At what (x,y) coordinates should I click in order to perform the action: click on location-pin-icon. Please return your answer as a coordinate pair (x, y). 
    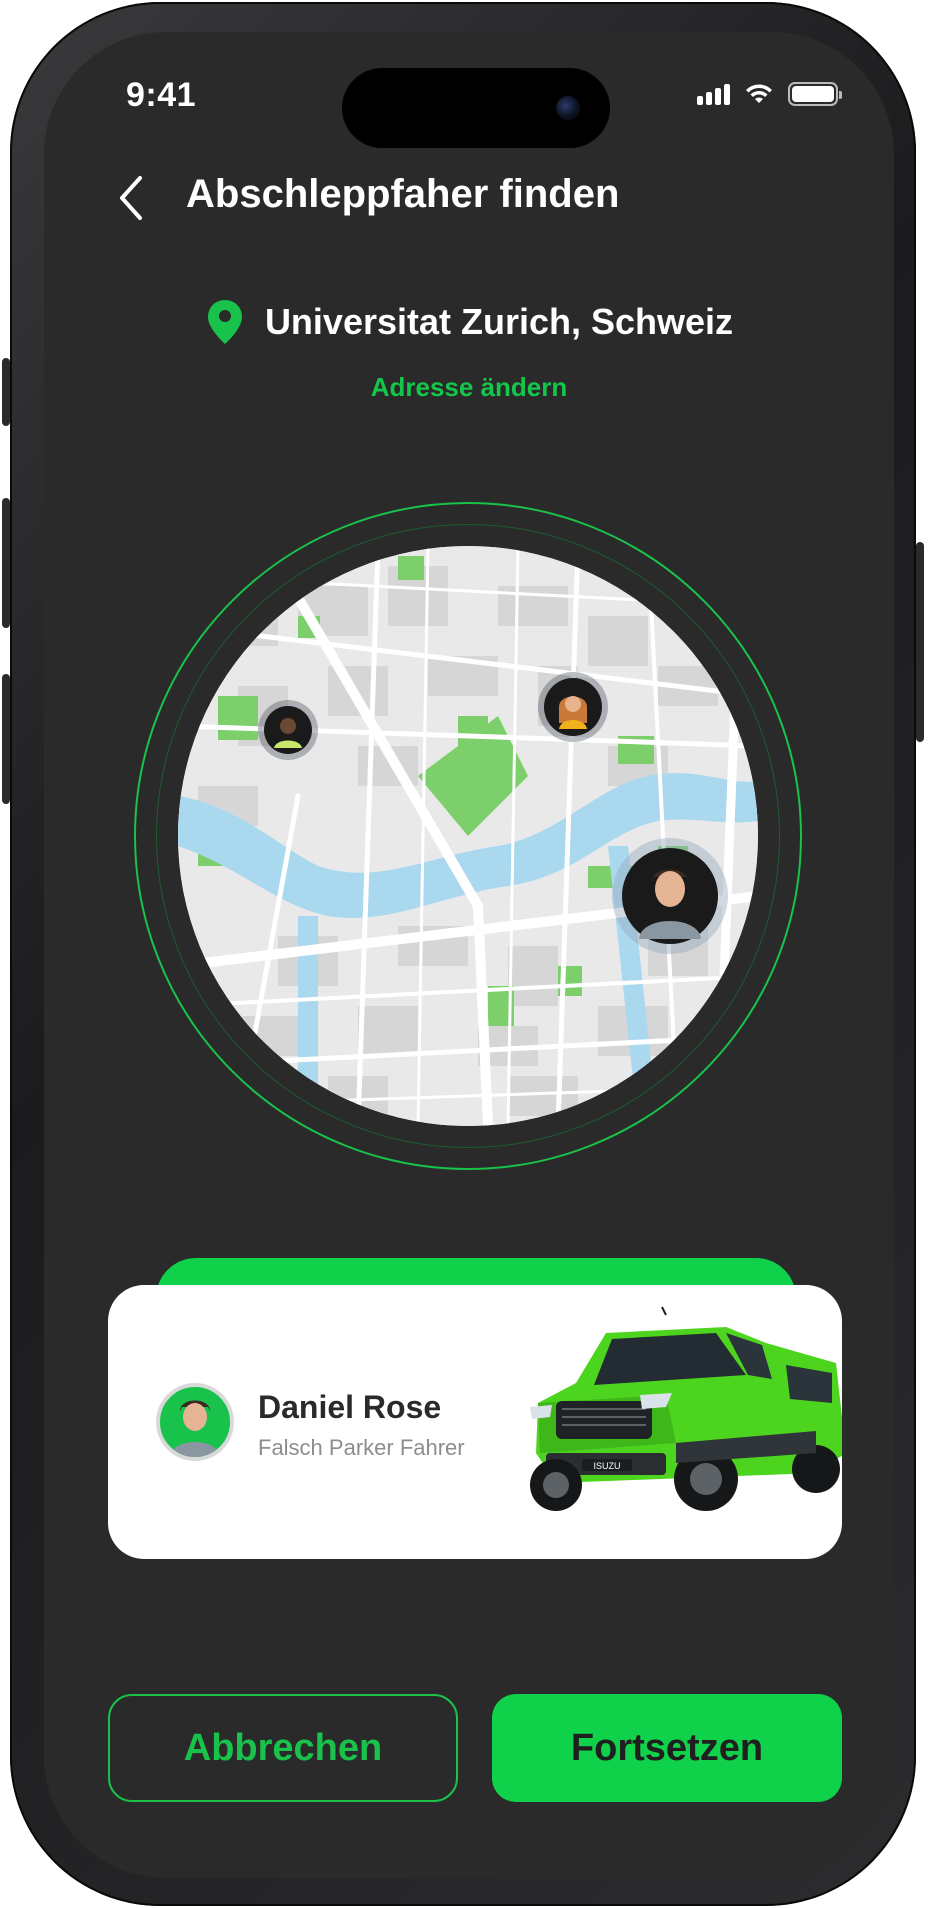
    Looking at the image, I should click on (224, 322).